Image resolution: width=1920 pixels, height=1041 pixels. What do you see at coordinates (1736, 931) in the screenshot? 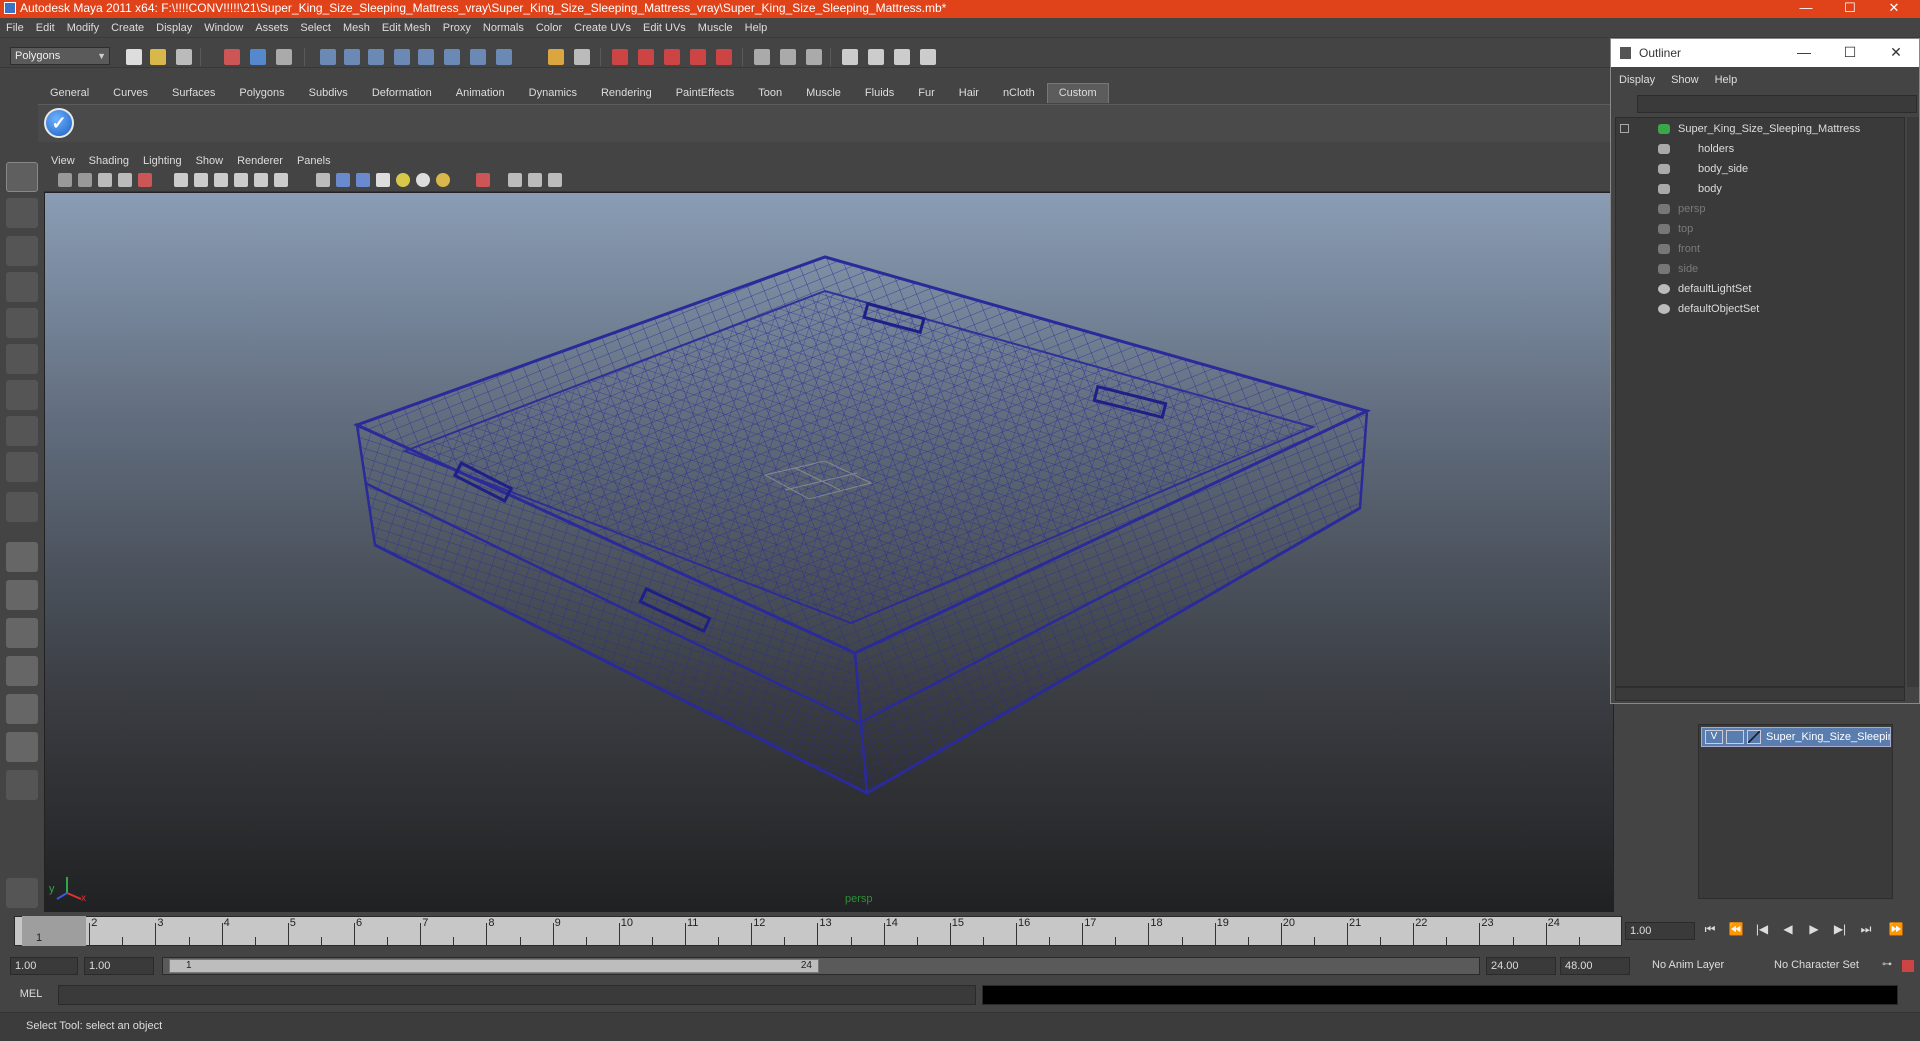
I see `step-back-key-button: ⏪` at bounding box center [1736, 931].